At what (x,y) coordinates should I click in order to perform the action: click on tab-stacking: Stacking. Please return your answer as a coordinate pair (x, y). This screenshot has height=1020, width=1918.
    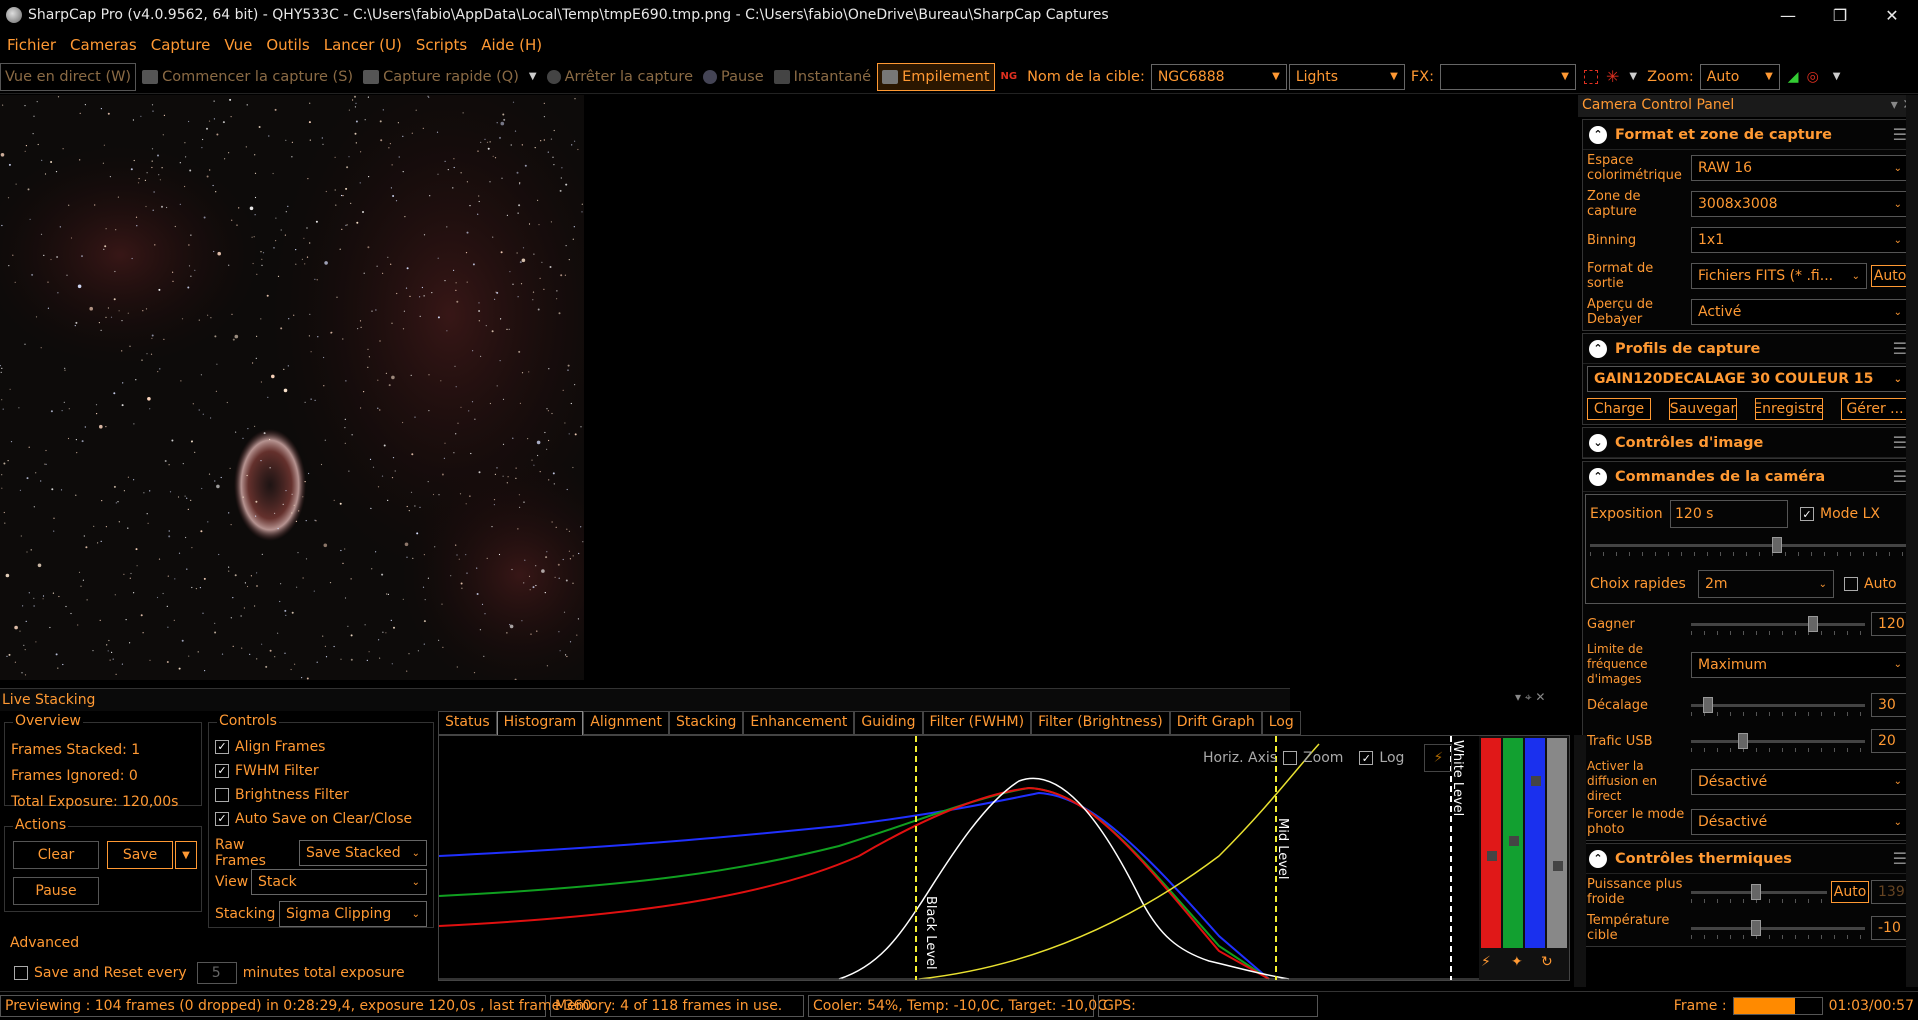
    Looking at the image, I should click on (706, 723).